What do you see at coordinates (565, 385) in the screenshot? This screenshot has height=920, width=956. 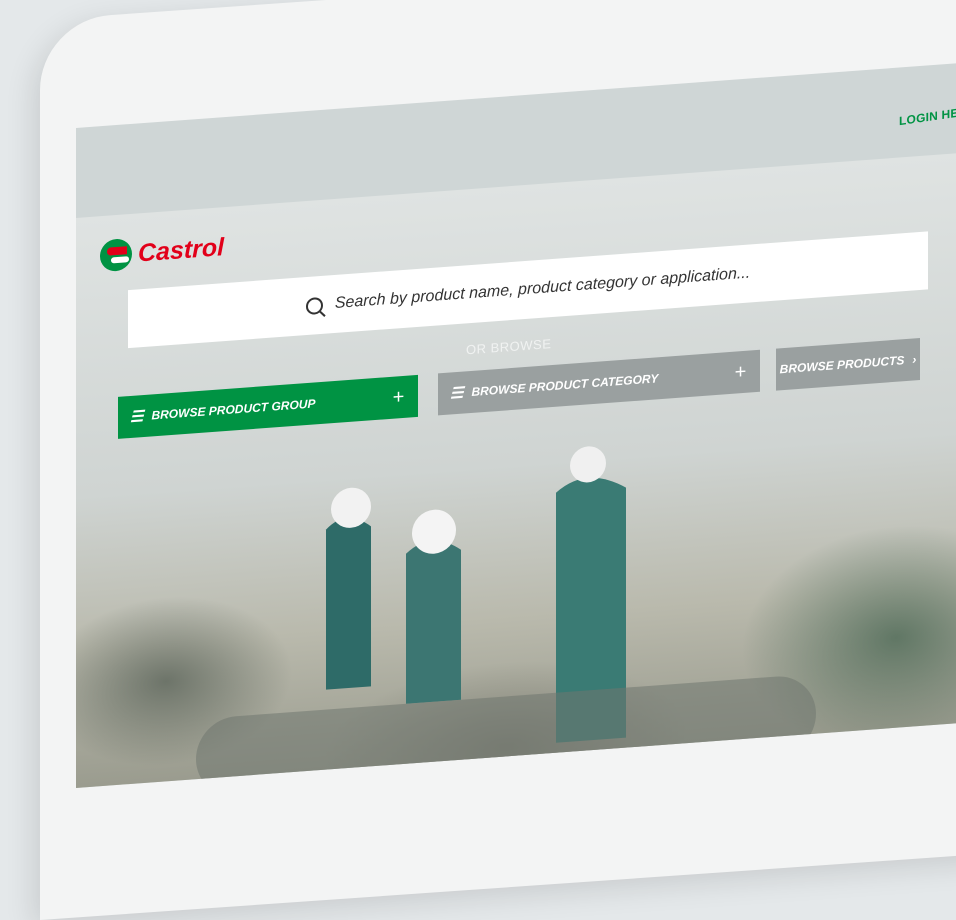 I see `tab-label: BROWSE PRODUCT CATEGORY` at bounding box center [565, 385].